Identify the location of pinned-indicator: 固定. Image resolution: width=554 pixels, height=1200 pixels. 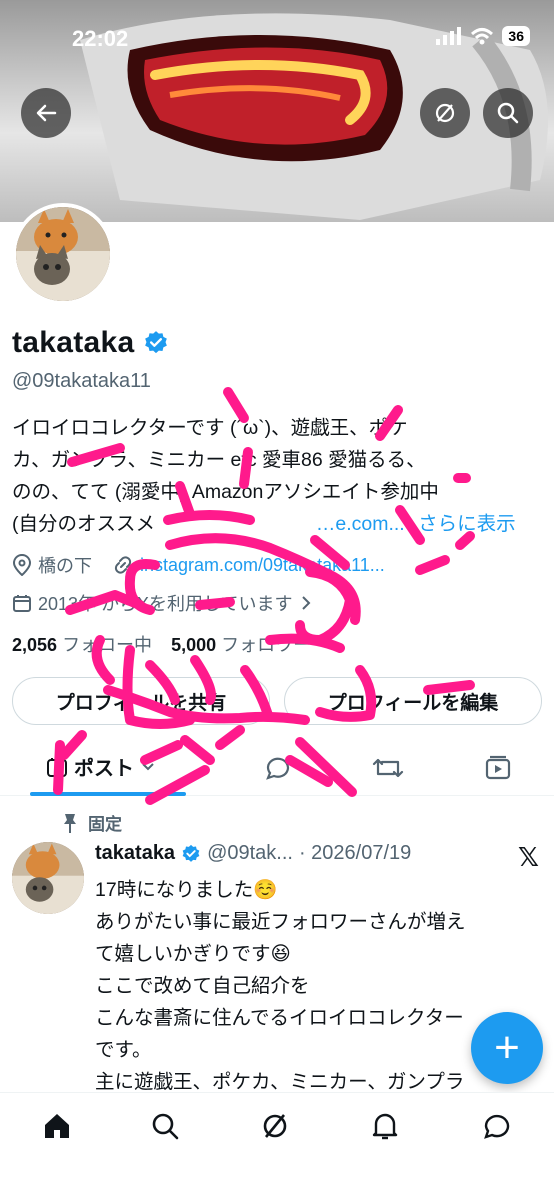
(92, 822).